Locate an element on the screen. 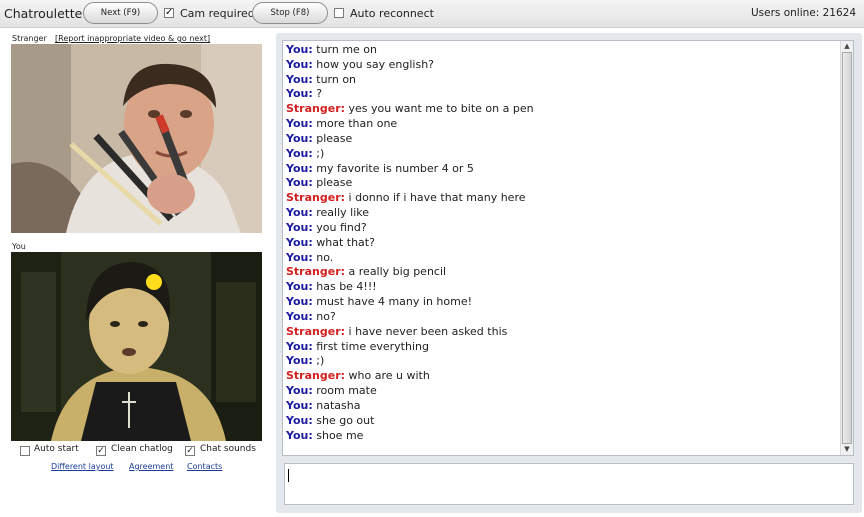  agreement-link: Agreement is located at coordinates (151, 466).